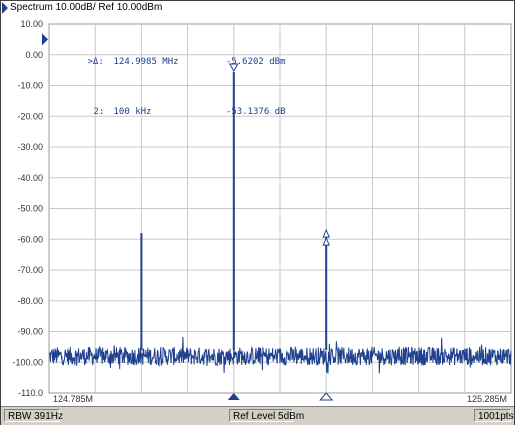 The height and width of the screenshot is (425, 515). What do you see at coordinates (146, 62) in the screenshot?
I see `marker-frequency: 124.9985 MHz` at bounding box center [146, 62].